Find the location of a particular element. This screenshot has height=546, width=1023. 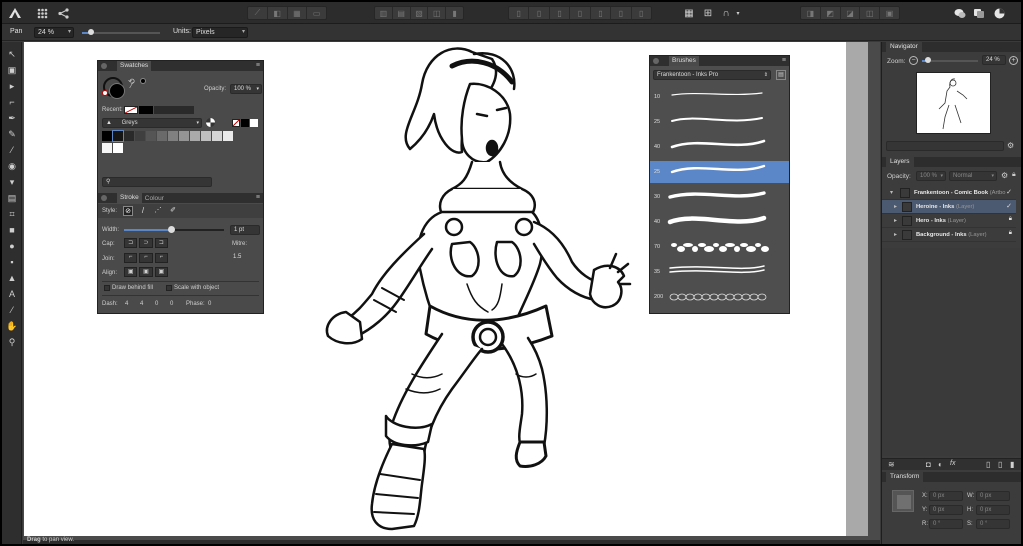

scale-with-object-checkbox is located at coordinates (169, 288).